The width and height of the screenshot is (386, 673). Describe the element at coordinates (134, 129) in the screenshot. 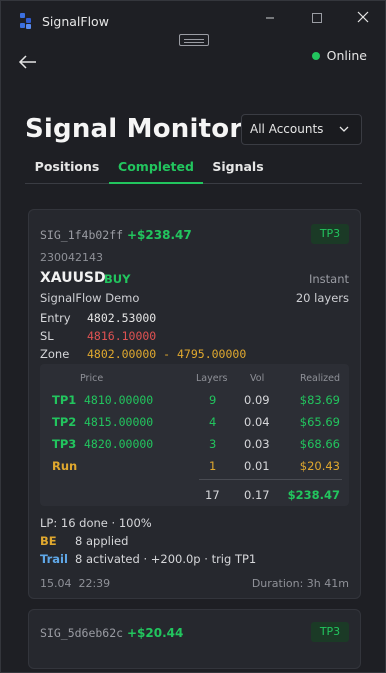

I see `page-title: Signal Monitor` at that location.